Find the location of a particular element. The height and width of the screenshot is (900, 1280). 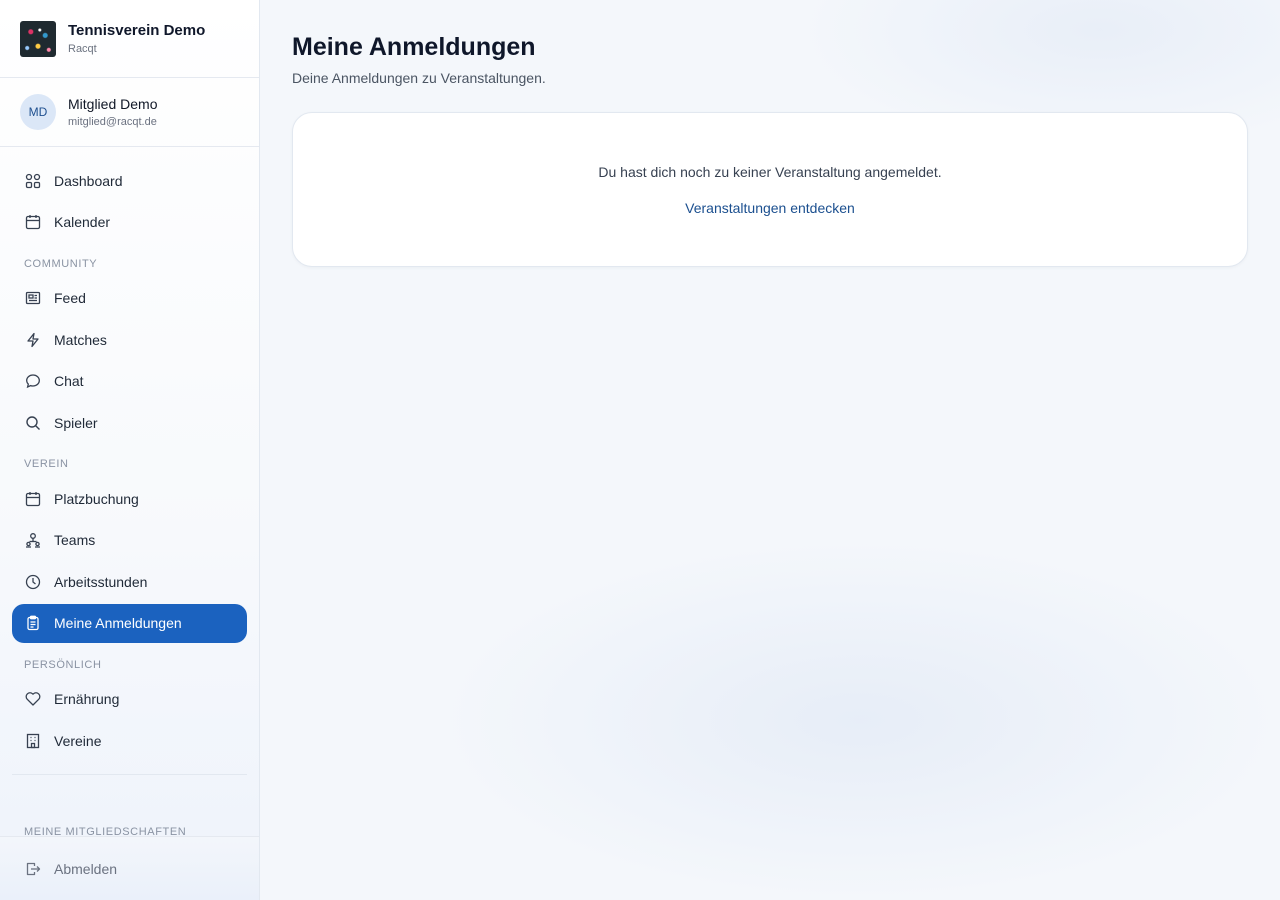

clipboard-icon is located at coordinates (33, 623).